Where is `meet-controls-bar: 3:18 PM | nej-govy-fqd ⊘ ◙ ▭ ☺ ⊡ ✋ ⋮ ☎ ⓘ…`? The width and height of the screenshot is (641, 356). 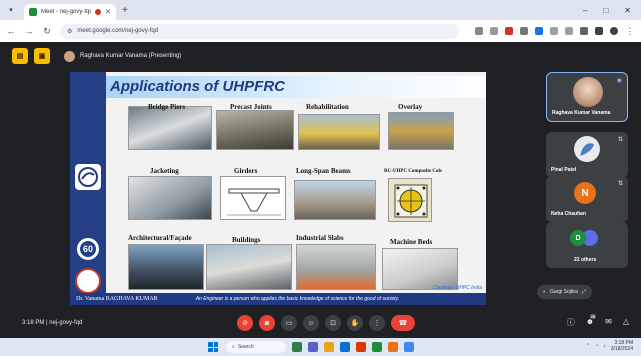 meet-controls-bar: 3:18 PM | nej-govy-fqd ⊘ ◙ ▭ ☺ ⊡ ✋ ⋮ ☎ ⓘ… is located at coordinates (320, 325).